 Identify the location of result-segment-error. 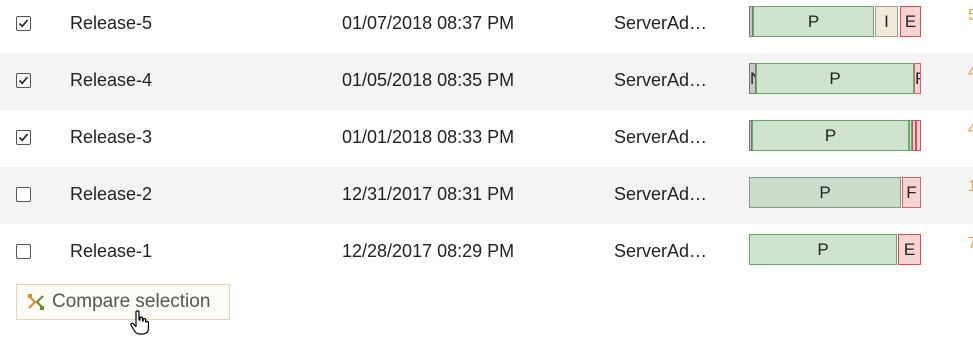
(918, 135).